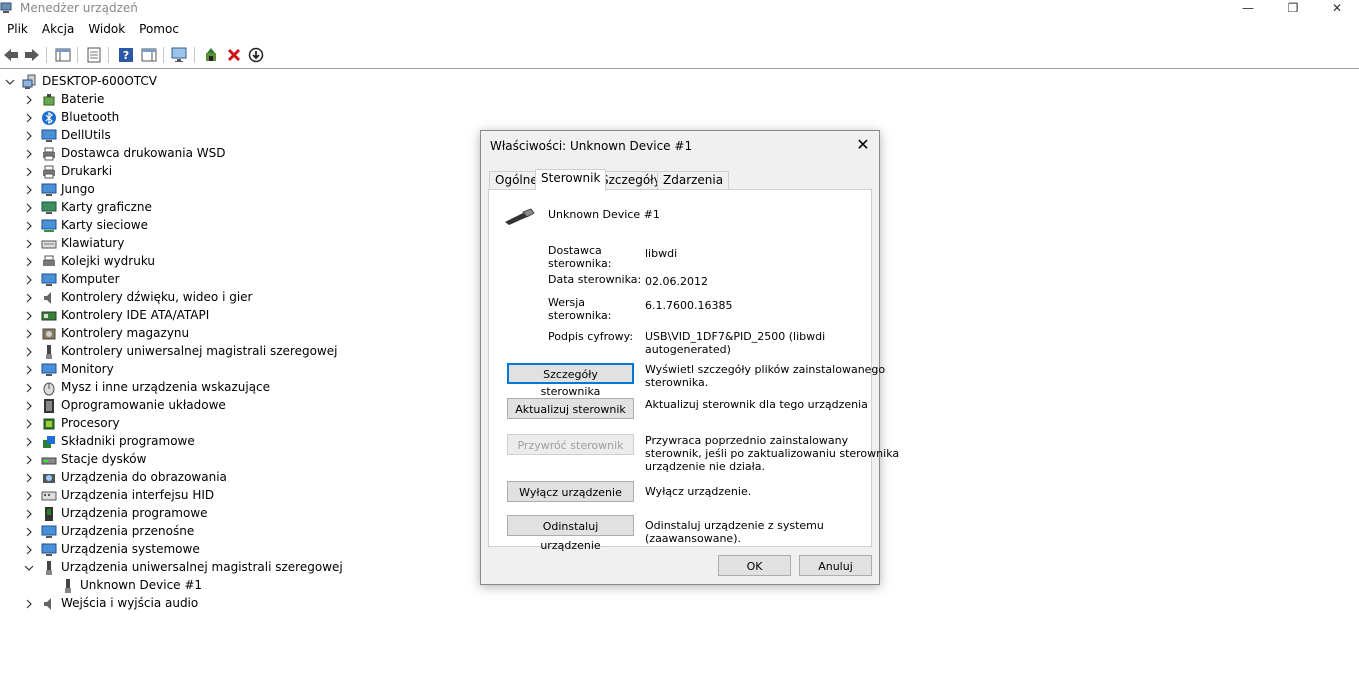 Image resolution: width=1359 pixels, height=697 pixels. I want to click on tree-item-label: Karty graficzne, so click(106, 207).